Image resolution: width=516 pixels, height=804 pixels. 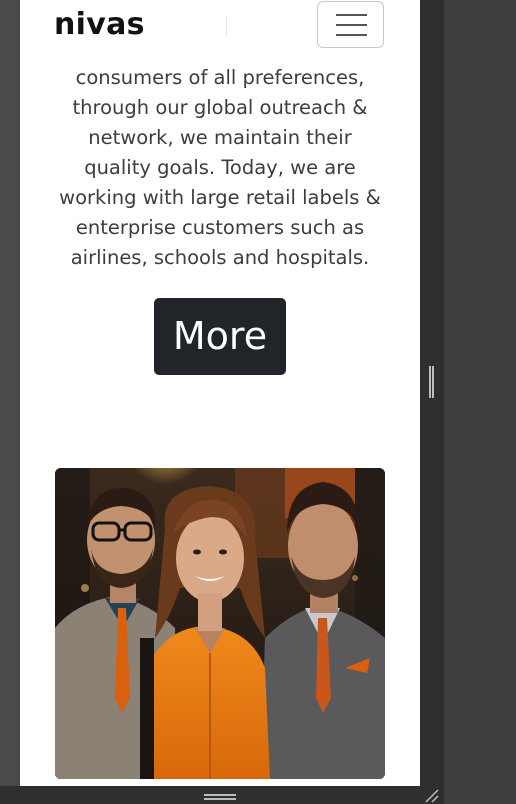 I want to click on resize-grip-icon, so click(x=432, y=796).